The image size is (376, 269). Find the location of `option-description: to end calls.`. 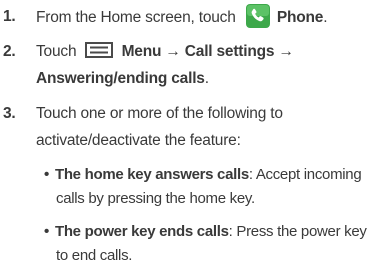

option-description: to end calls. is located at coordinates (94, 255).